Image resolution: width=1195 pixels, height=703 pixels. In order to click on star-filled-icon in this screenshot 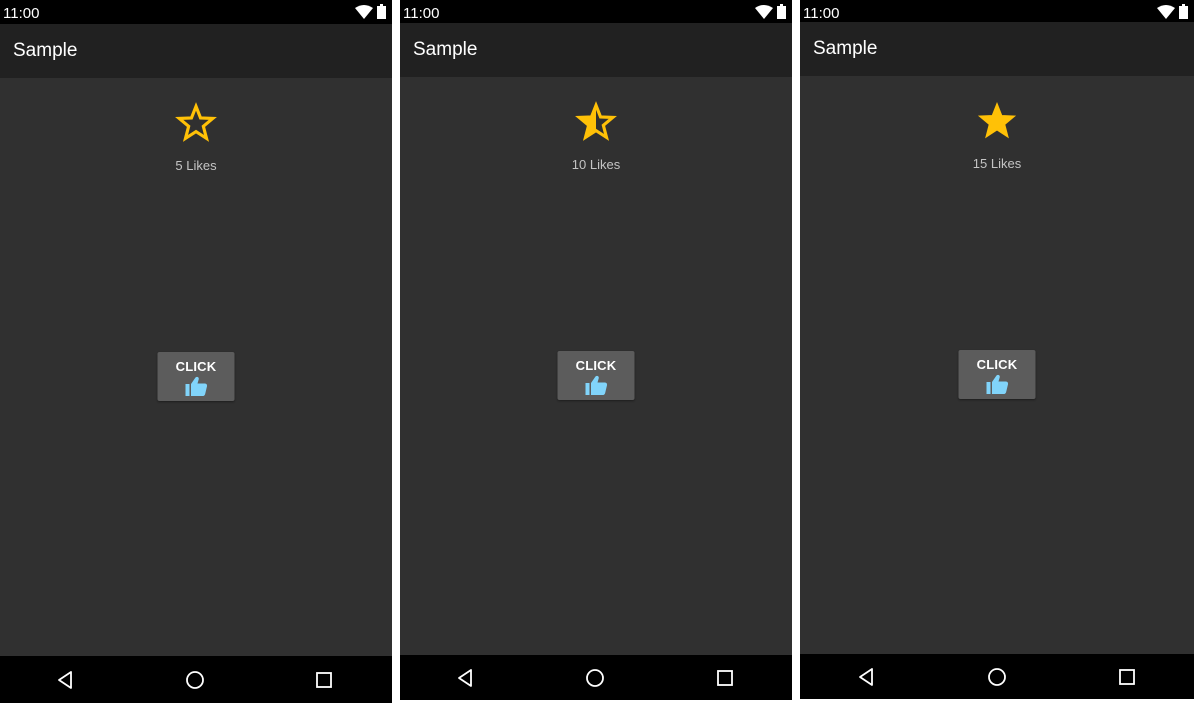, I will do `click(997, 120)`.